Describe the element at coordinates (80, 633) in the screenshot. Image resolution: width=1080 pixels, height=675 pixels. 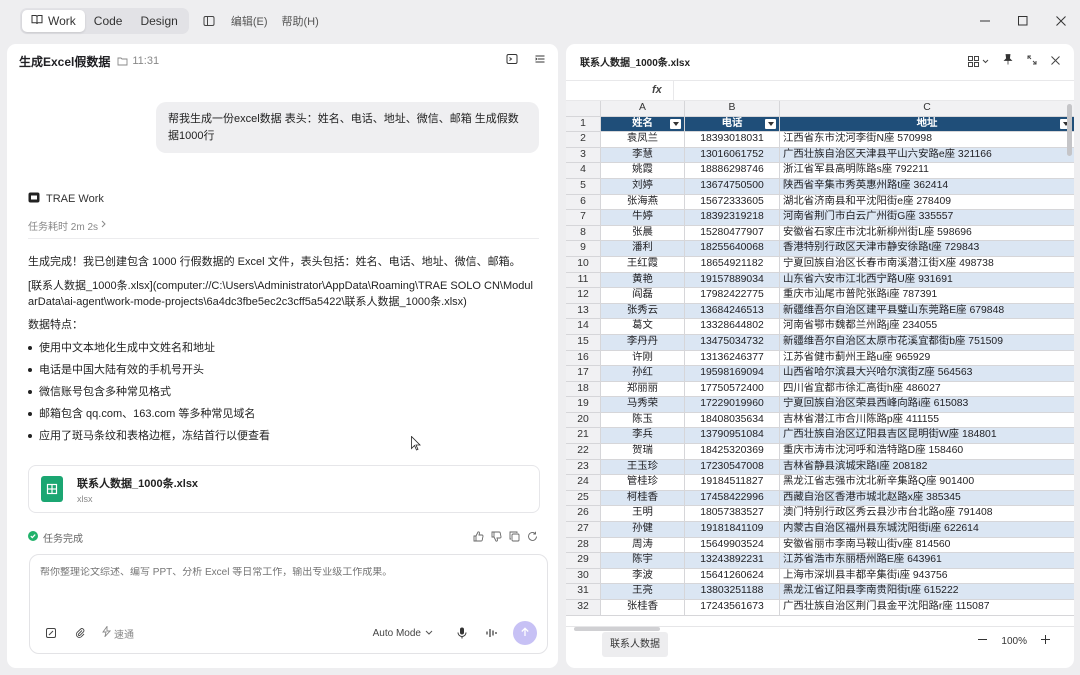
I see `paperclip-icon` at that location.